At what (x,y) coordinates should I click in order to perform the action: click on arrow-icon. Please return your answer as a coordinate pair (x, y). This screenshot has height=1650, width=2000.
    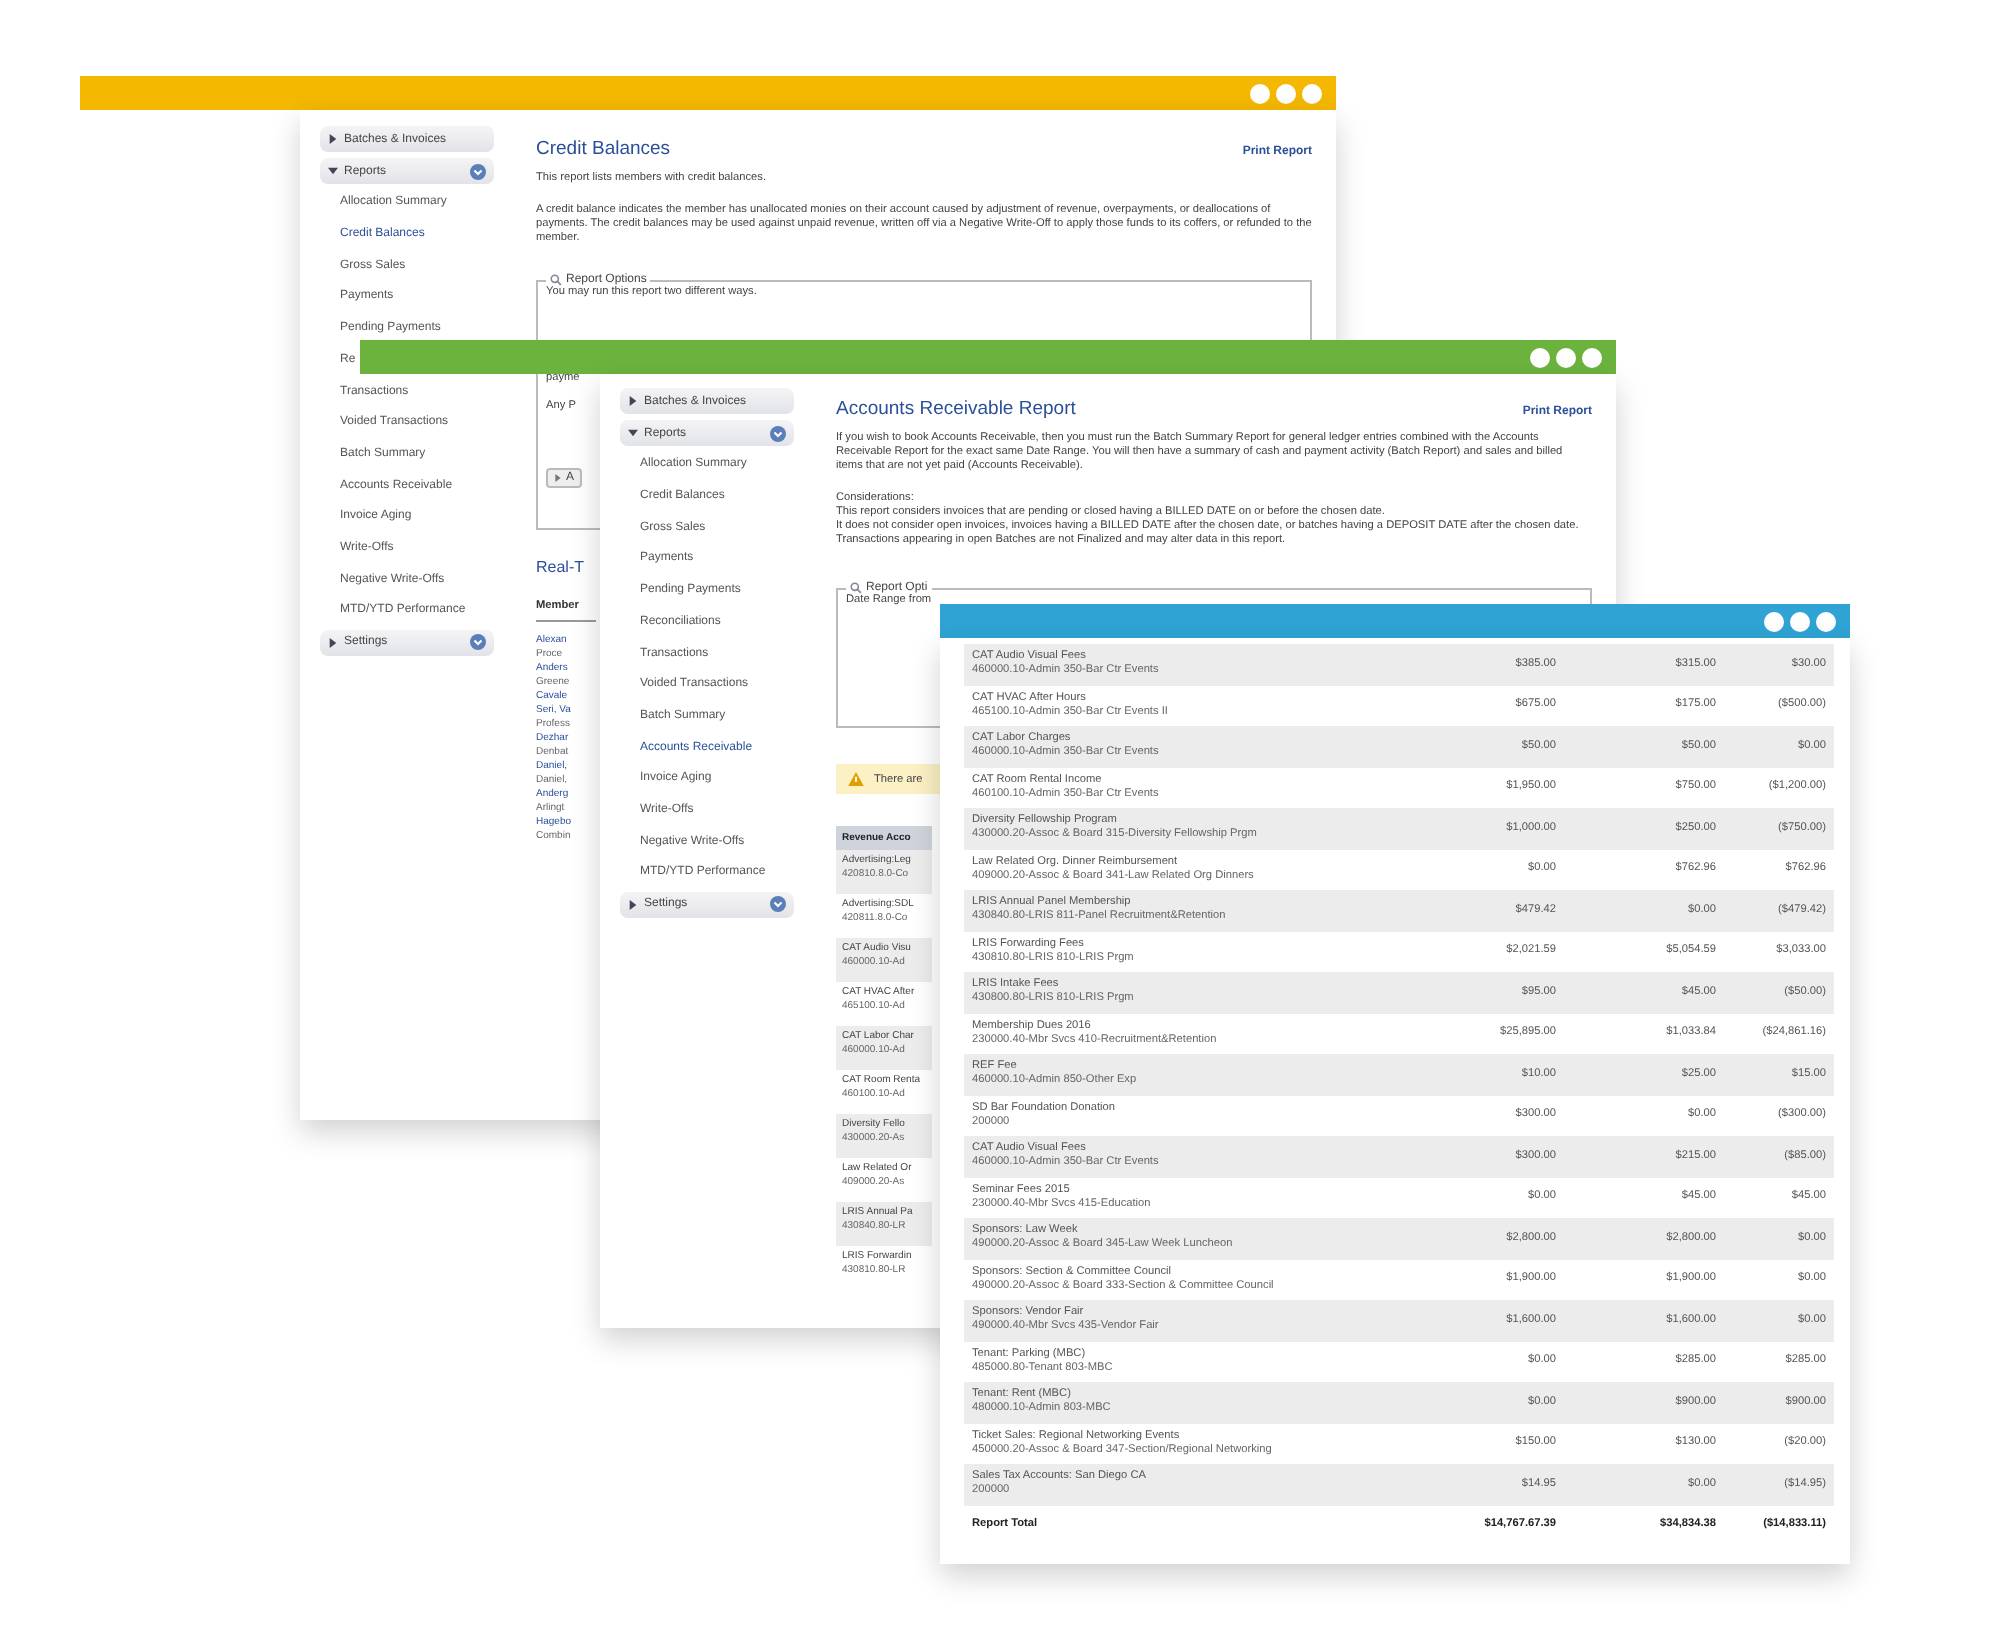
    Looking at the image, I should click on (558, 478).